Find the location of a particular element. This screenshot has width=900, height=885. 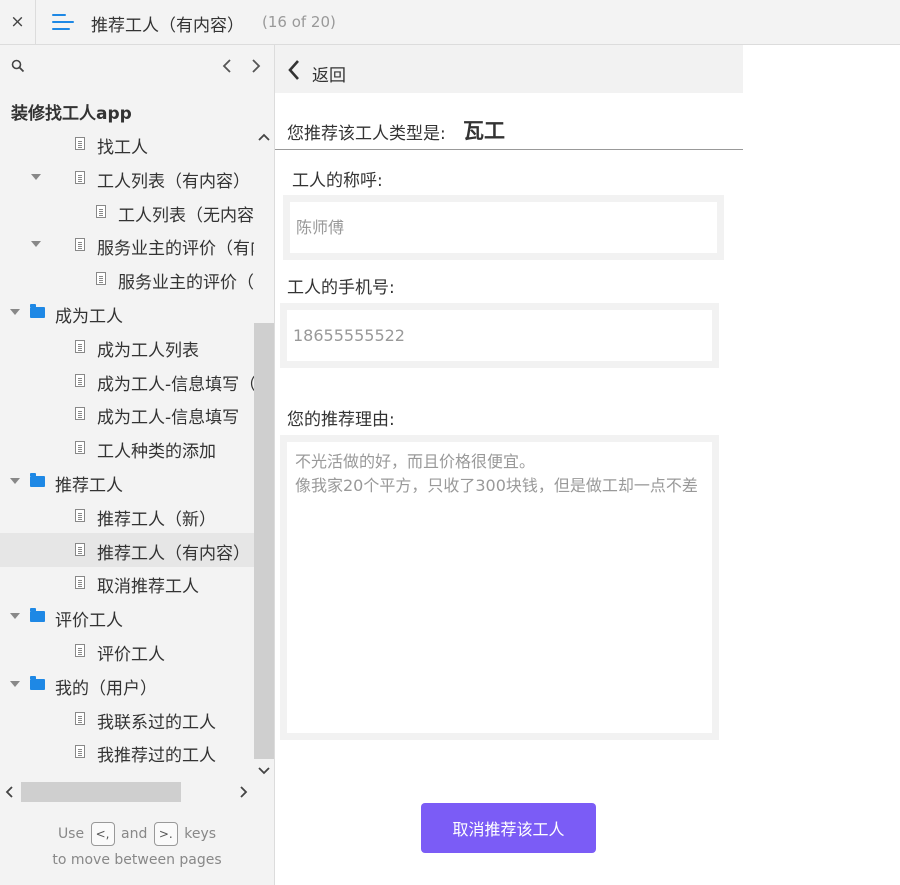

prev-page-button is located at coordinates (227, 66).